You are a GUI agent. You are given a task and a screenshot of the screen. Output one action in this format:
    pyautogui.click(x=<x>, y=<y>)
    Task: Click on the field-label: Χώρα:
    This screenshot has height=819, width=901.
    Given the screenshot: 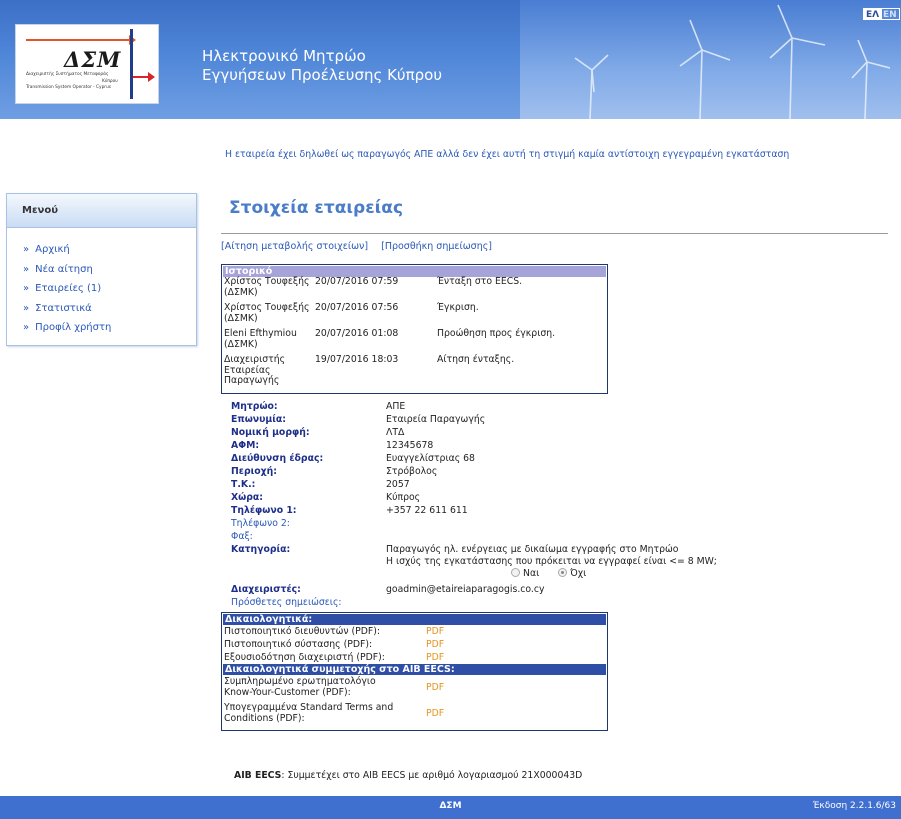 What is the action you would take?
    pyautogui.click(x=247, y=497)
    